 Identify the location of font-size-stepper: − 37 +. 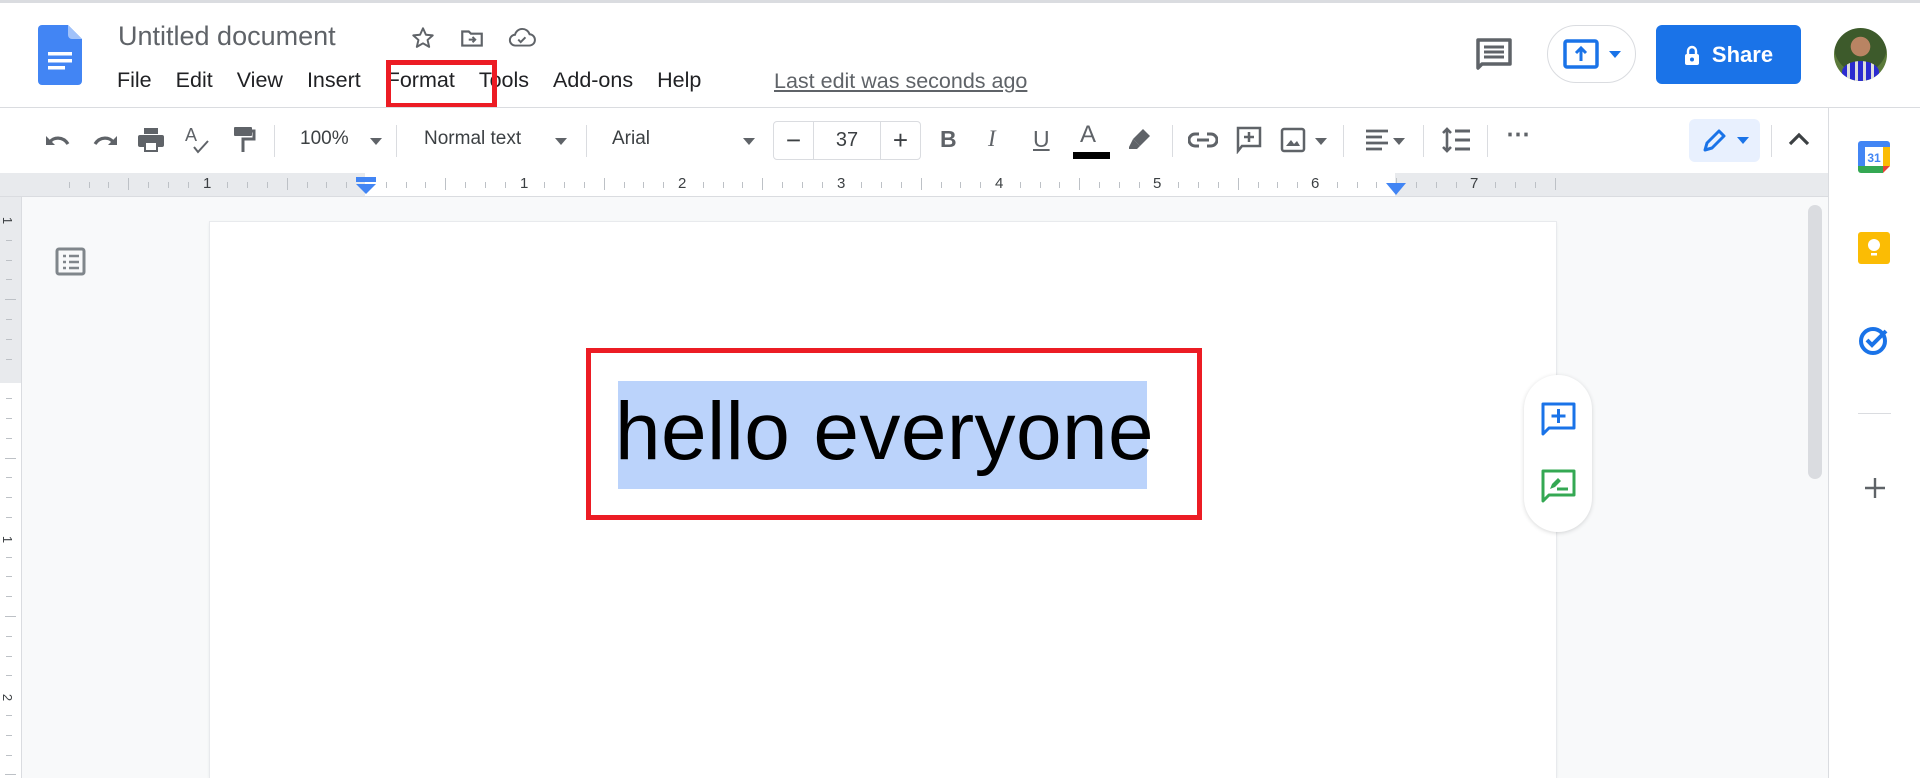
(847, 140).